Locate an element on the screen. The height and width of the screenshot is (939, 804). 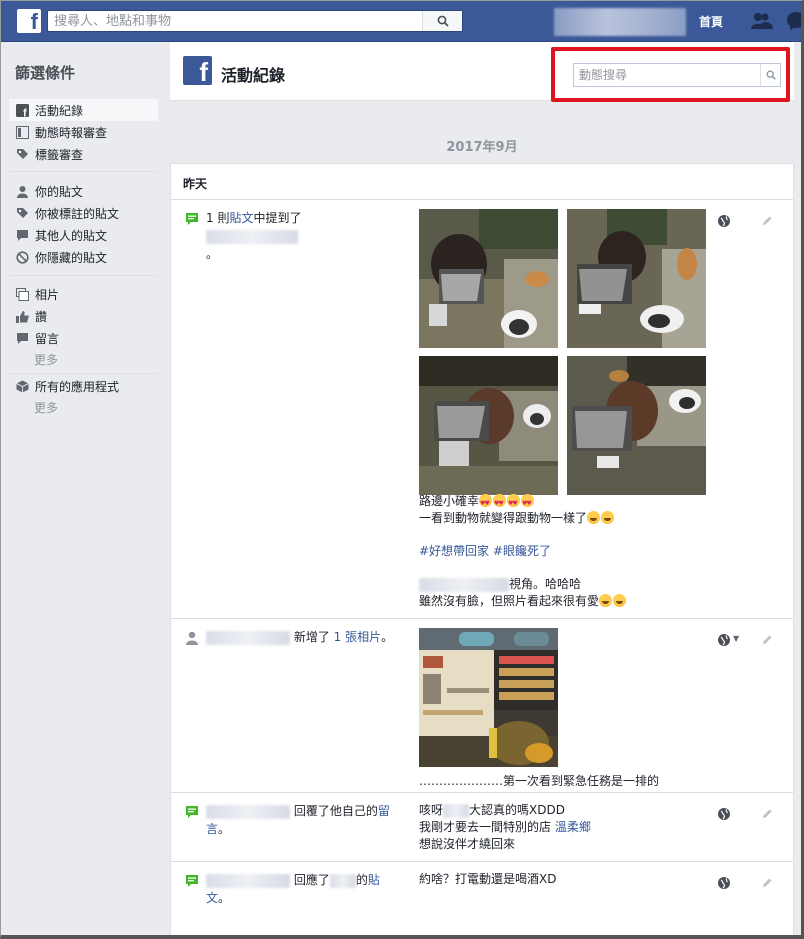
activity-search-button is located at coordinates (770, 75).